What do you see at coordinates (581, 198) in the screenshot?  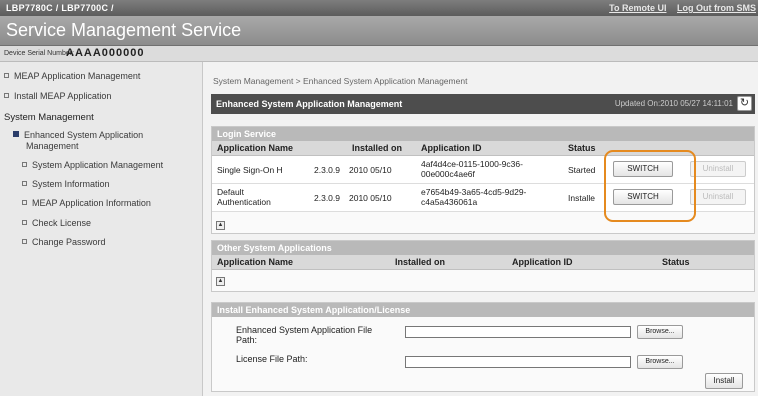 I see `status-text: Installe` at bounding box center [581, 198].